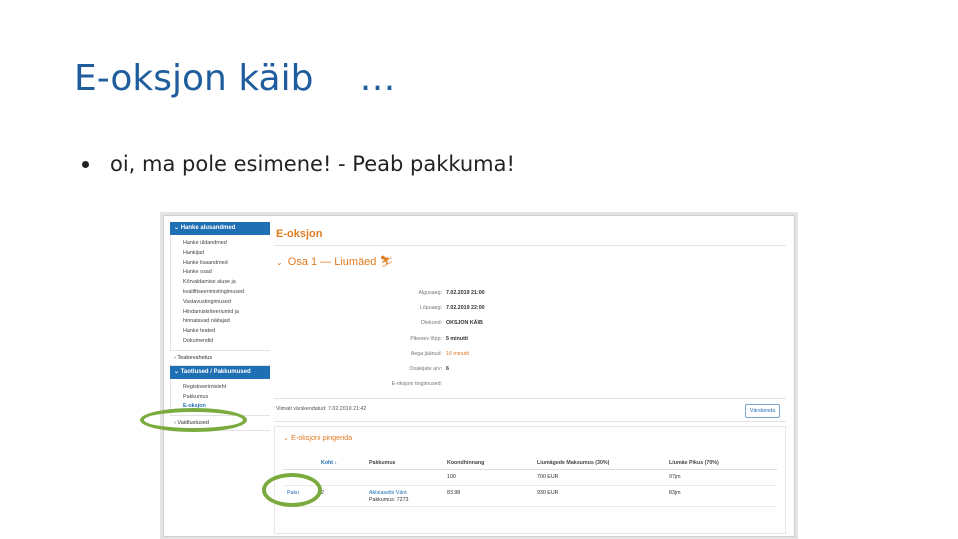 The width and height of the screenshot is (958, 539). I want to click on lot-title: ⌄ Osa 1 — Liumäed ⛷, so click(530, 261).